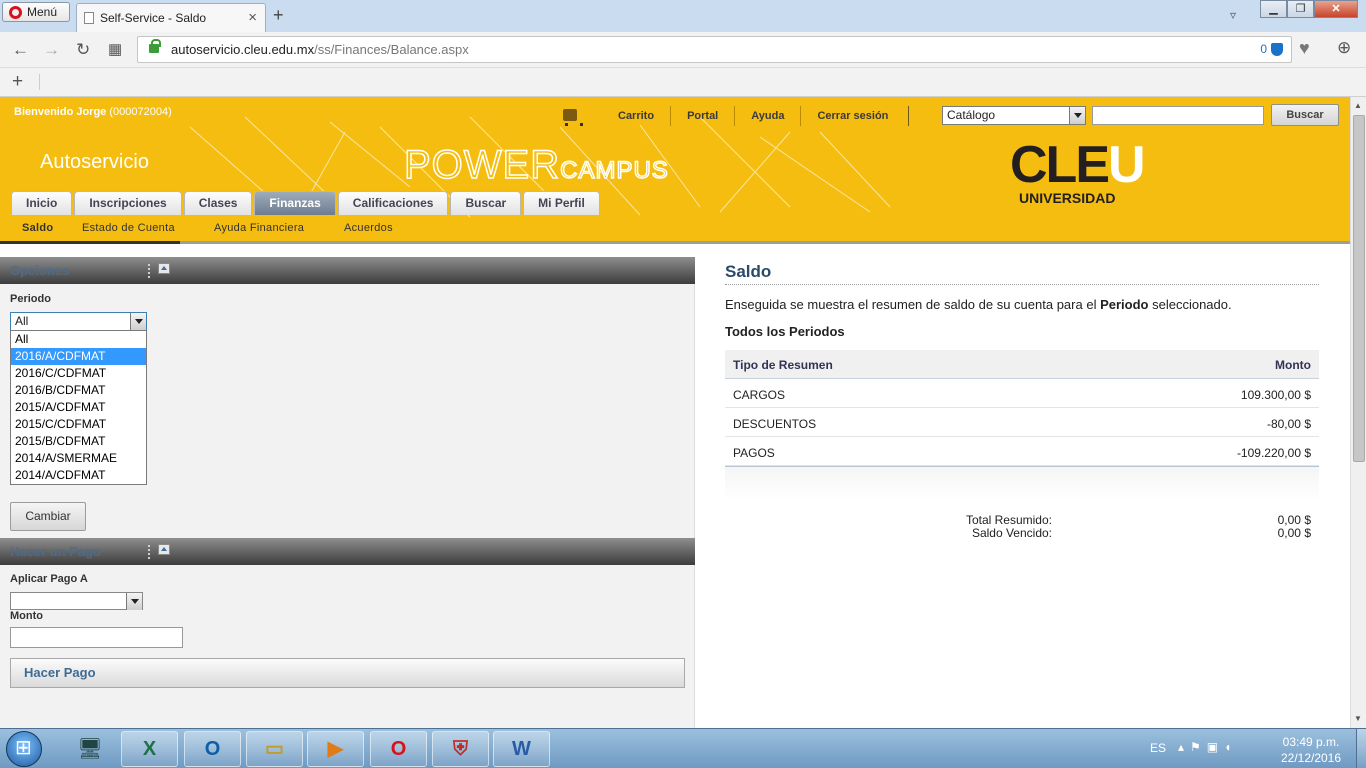  I want to click on search-button: Buscar, so click(1305, 115).